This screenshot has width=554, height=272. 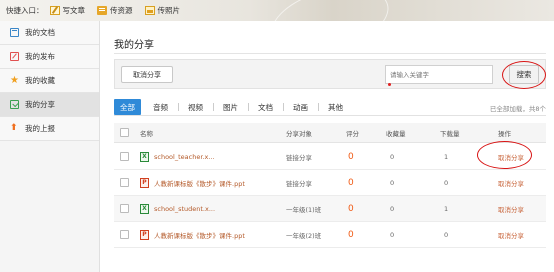 I want to click on tab-all: 全部, so click(x=127, y=107).